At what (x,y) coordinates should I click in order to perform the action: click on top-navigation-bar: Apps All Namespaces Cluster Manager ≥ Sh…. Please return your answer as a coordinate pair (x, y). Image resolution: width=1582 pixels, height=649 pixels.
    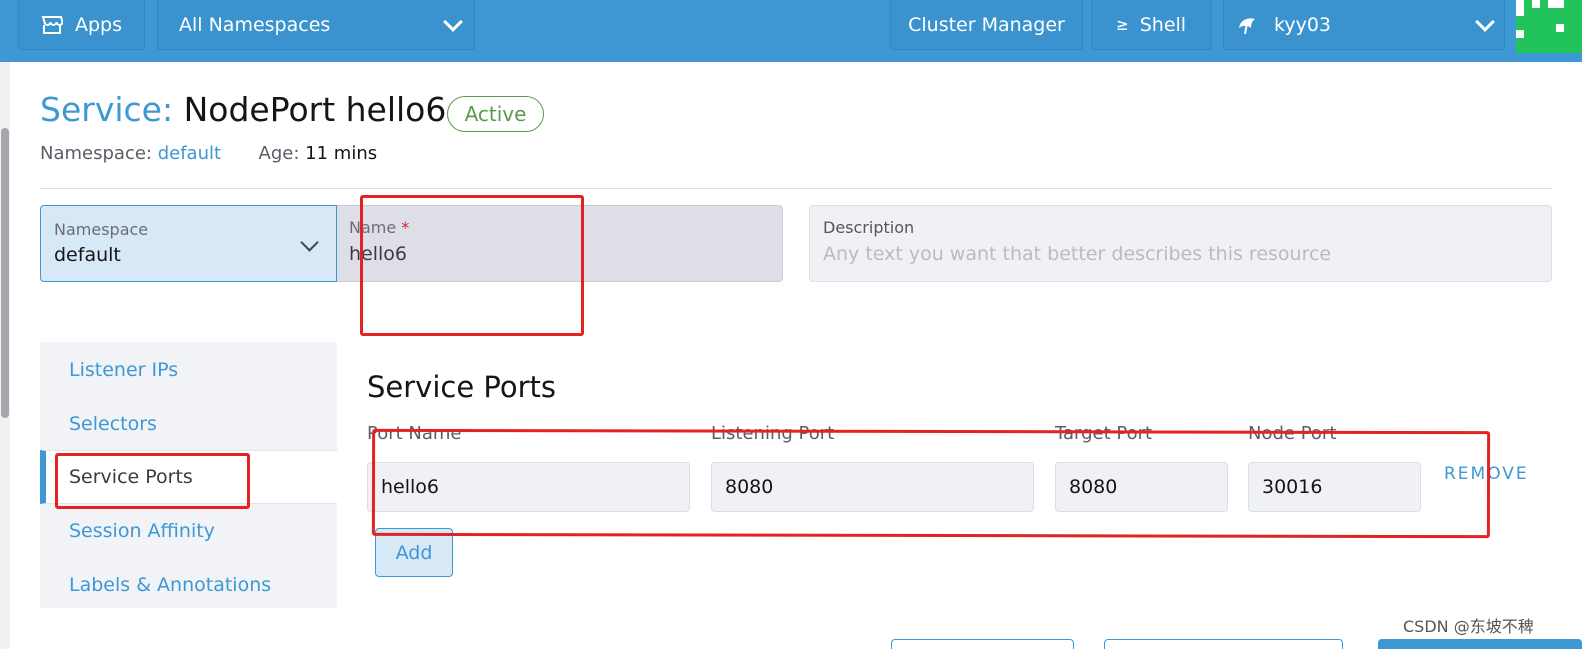
    Looking at the image, I should click on (791, 31).